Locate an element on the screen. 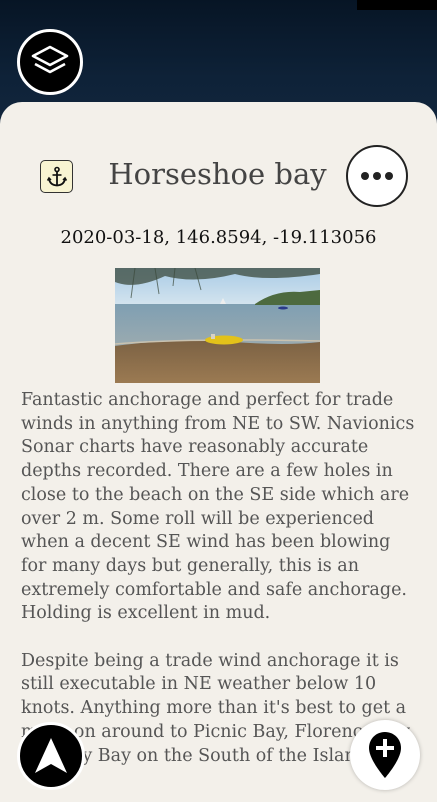 This screenshot has height=802, width=437. title-row: Horseshoe bay is located at coordinates (218, 177).